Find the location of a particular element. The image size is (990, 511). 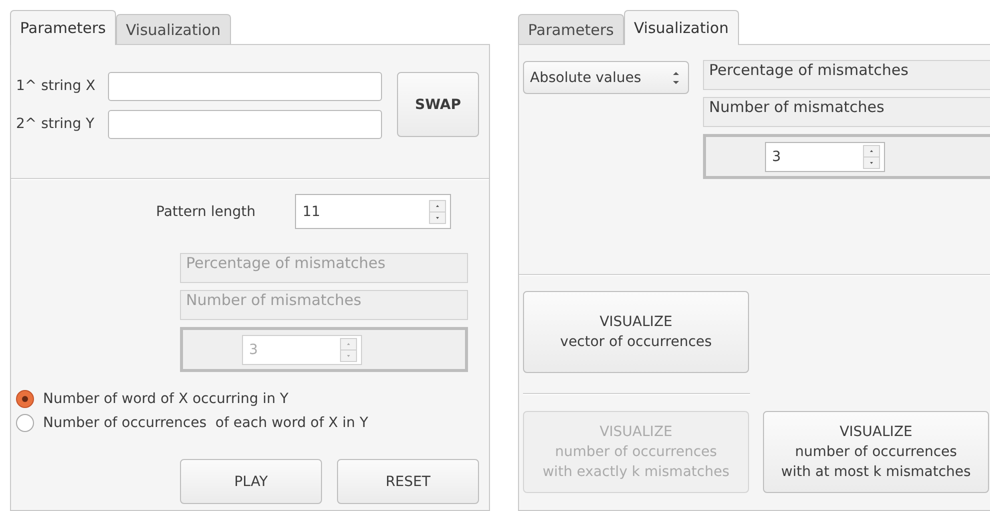

field-label: Pattern length is located at coordinates (206, 212).